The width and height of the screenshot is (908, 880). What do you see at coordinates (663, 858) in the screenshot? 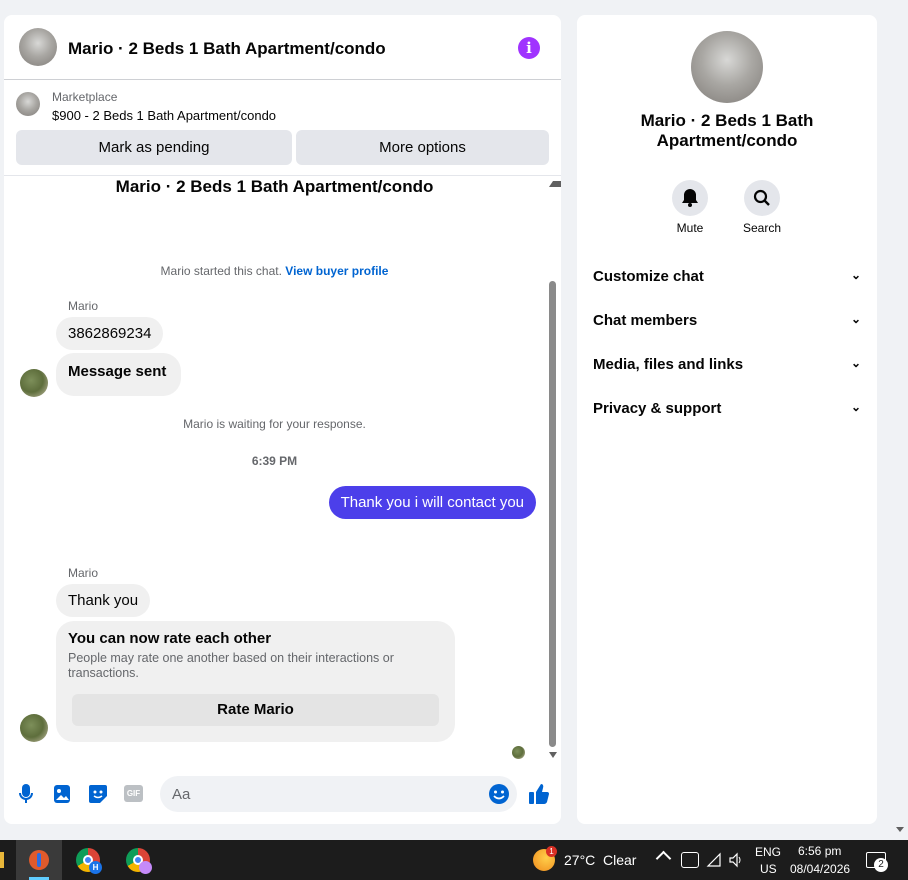
I see `show-hidden-icons-chevron` at bounding box center [663, 858].